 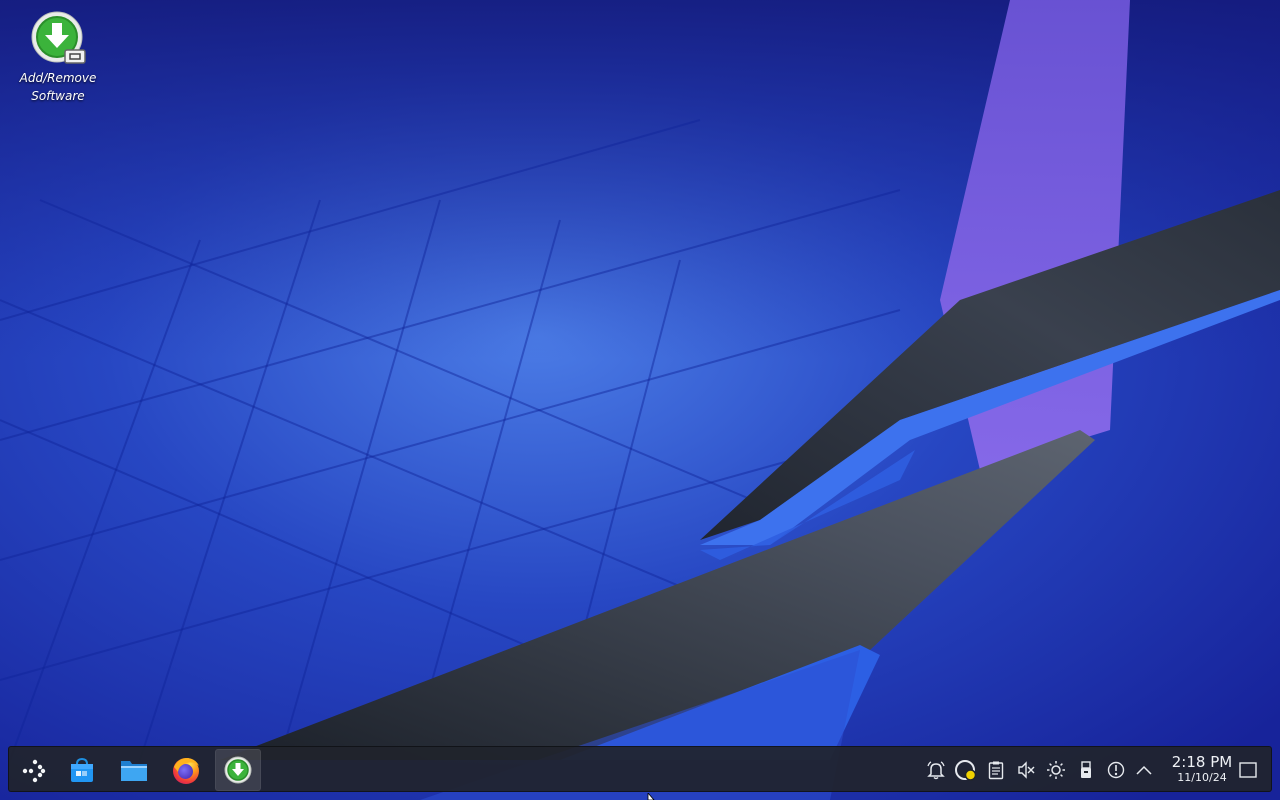 I want to click on notifications-bell-icon, so click(x=936, y=770).